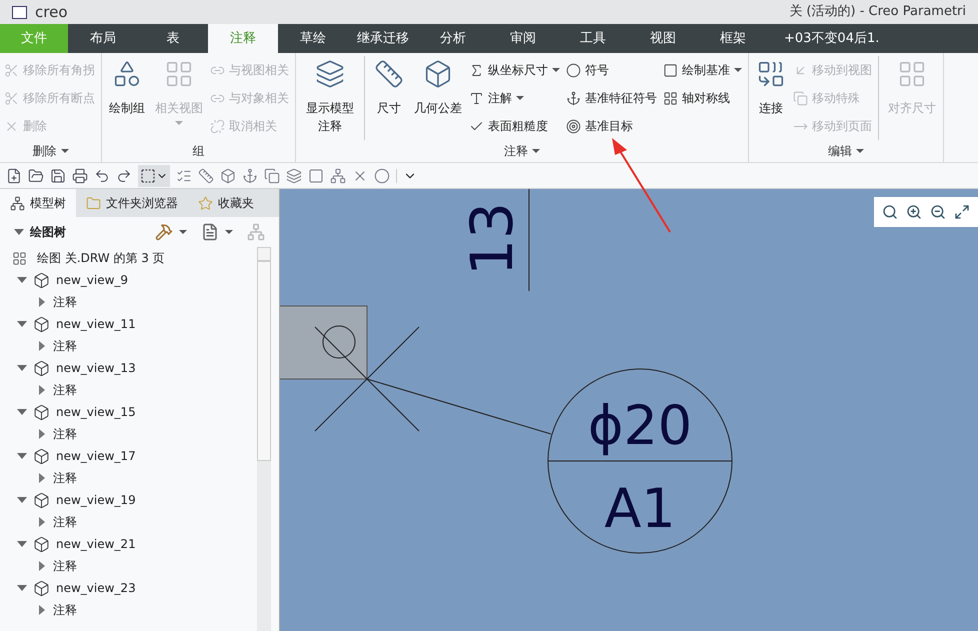 This screenshot has height=631, width=978. I want to click on menu-tab: 表, so click(173, 38).